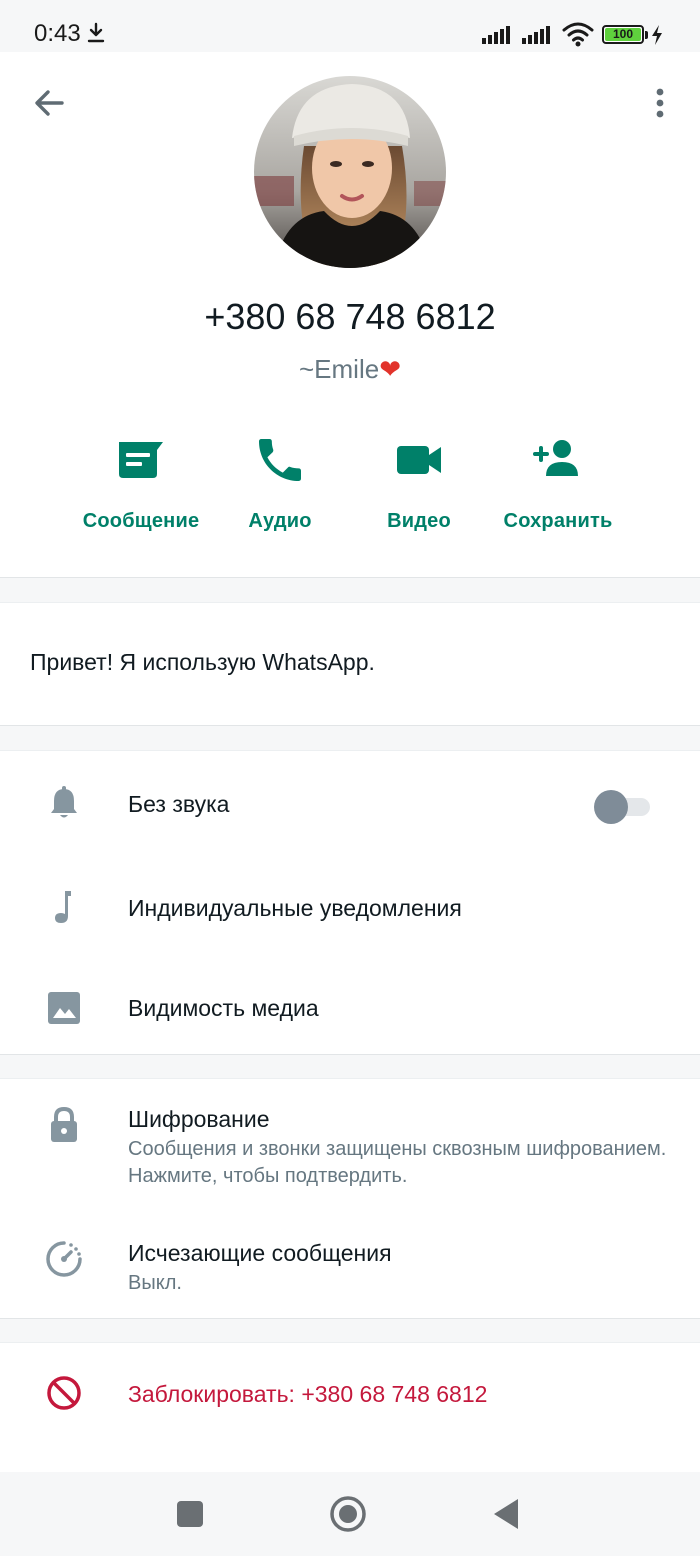 Image resolution: width=700 pixels, height=1556 pixels. I want to click on block-icon, so click(64, 1393).